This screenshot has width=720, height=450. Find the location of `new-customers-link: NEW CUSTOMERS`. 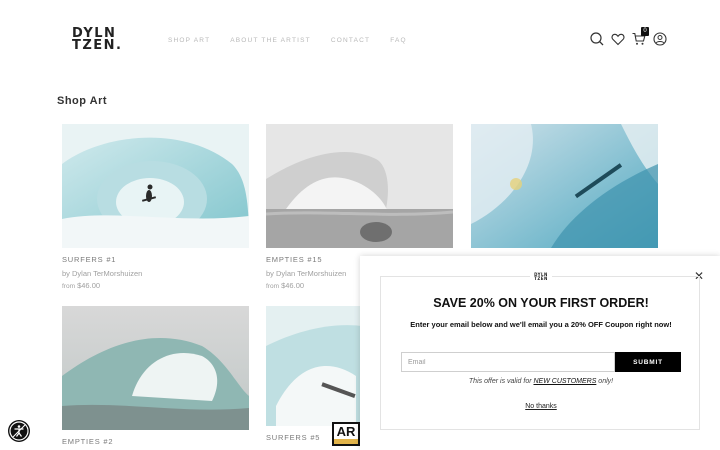

new-customers-link: NEW CUSTOMERS is located at coordinates (564, 381).